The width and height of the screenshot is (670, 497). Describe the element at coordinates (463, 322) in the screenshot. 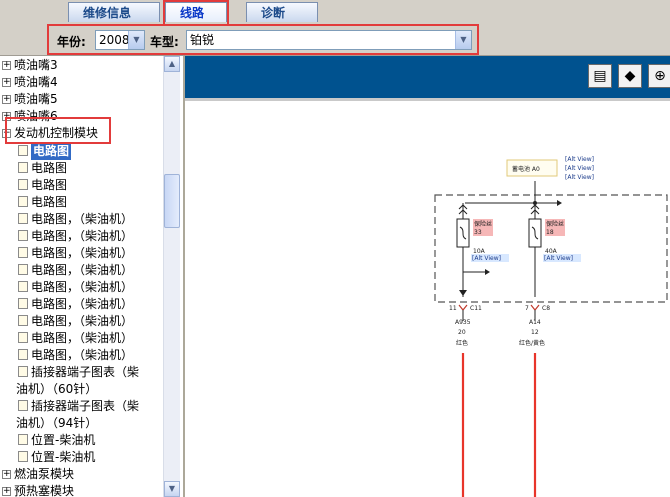

I see `wire-1-id: A935` at that location.